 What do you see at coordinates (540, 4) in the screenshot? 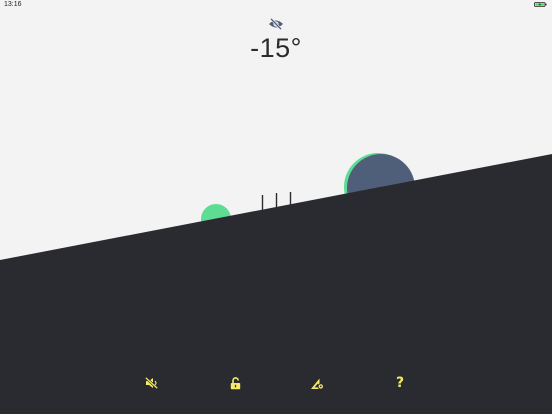
I see `battery-charging-icon` at bounding box center [540, 4].